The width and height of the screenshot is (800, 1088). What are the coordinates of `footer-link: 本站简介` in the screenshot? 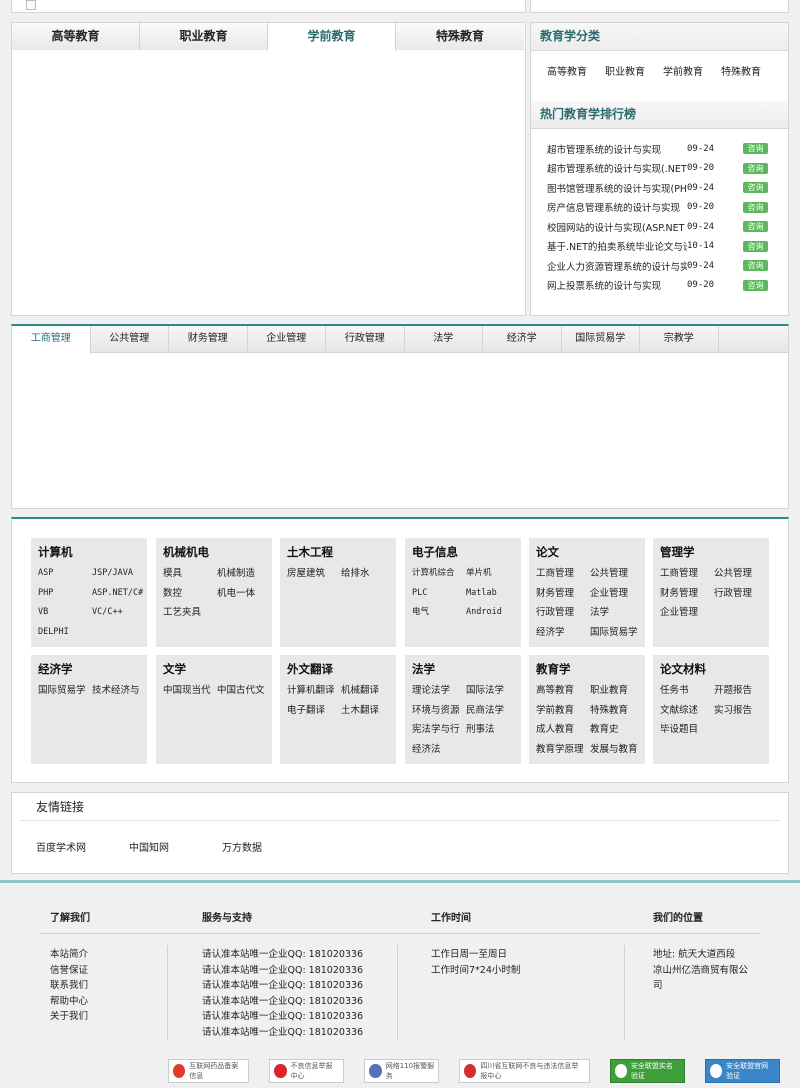 It's located at (69, 955).